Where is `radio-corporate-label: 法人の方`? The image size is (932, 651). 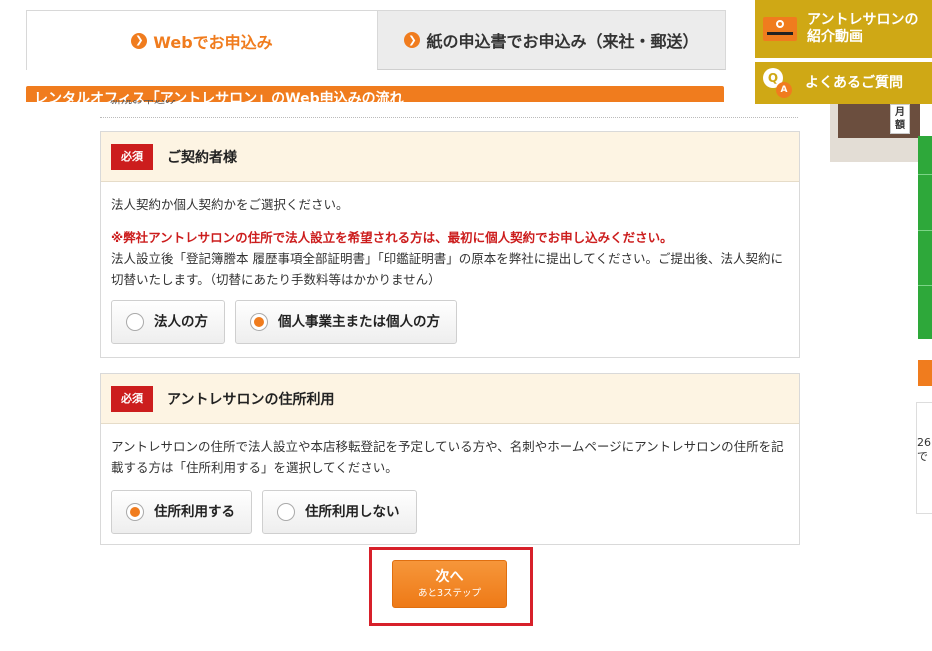 radio-corporate-label: 法人の方 is located at coordinates (181, 321).